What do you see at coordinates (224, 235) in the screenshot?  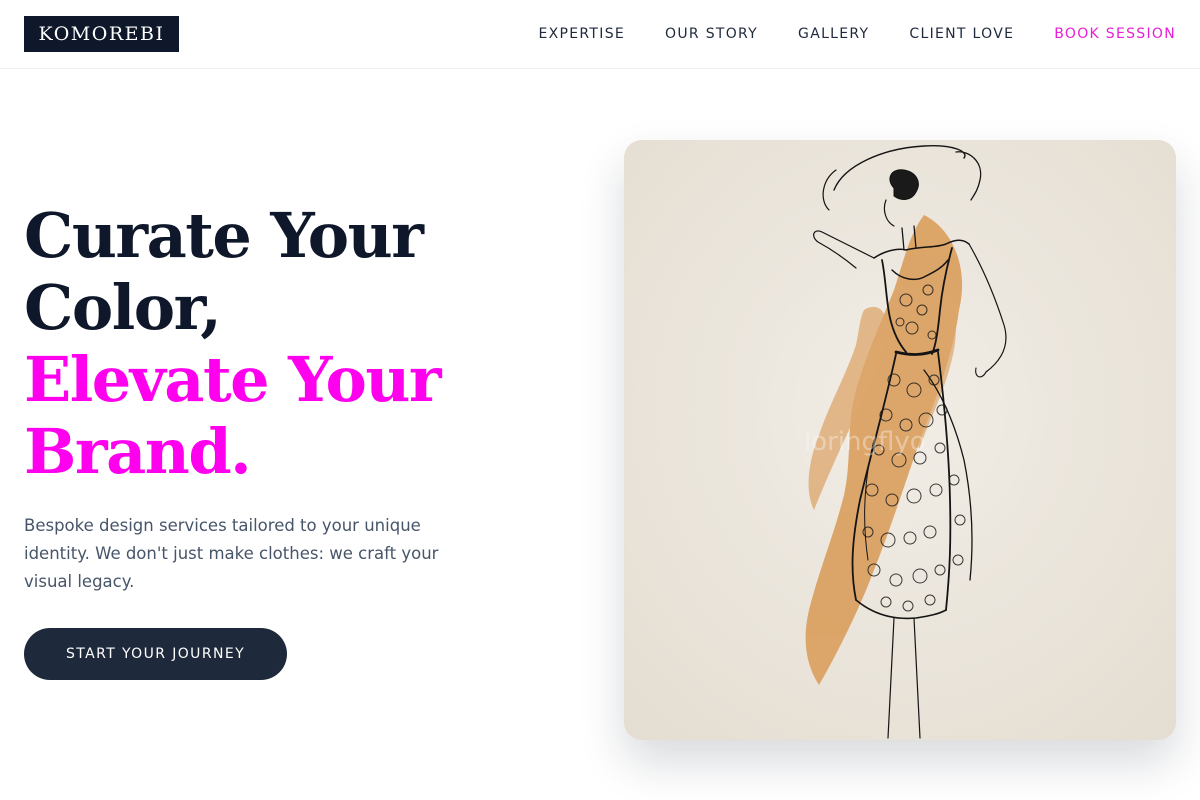 I see `headline-line-1: Curate Your` at bounding box center [224, 235].